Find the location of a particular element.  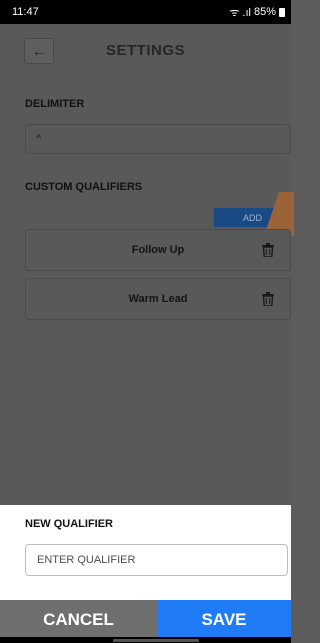

battery-percent: 85% is located at coordinates (264, 12).